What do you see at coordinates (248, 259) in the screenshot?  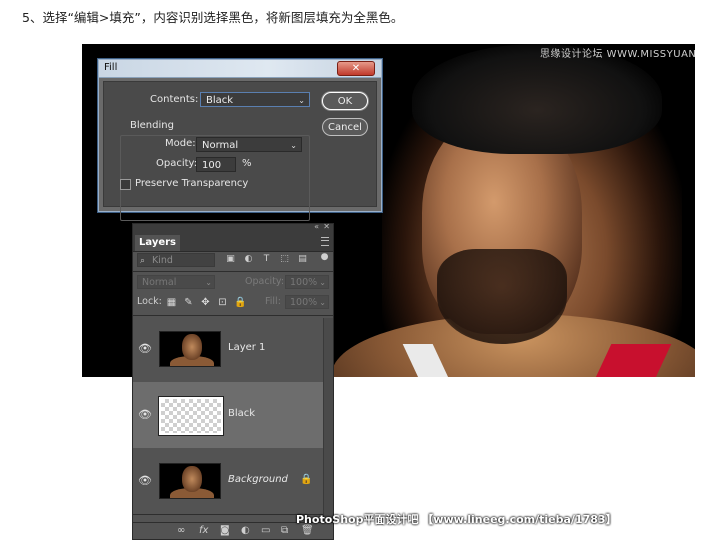 I see `adjustment-filter-icon: ◐` at bounding box center [248, 259].